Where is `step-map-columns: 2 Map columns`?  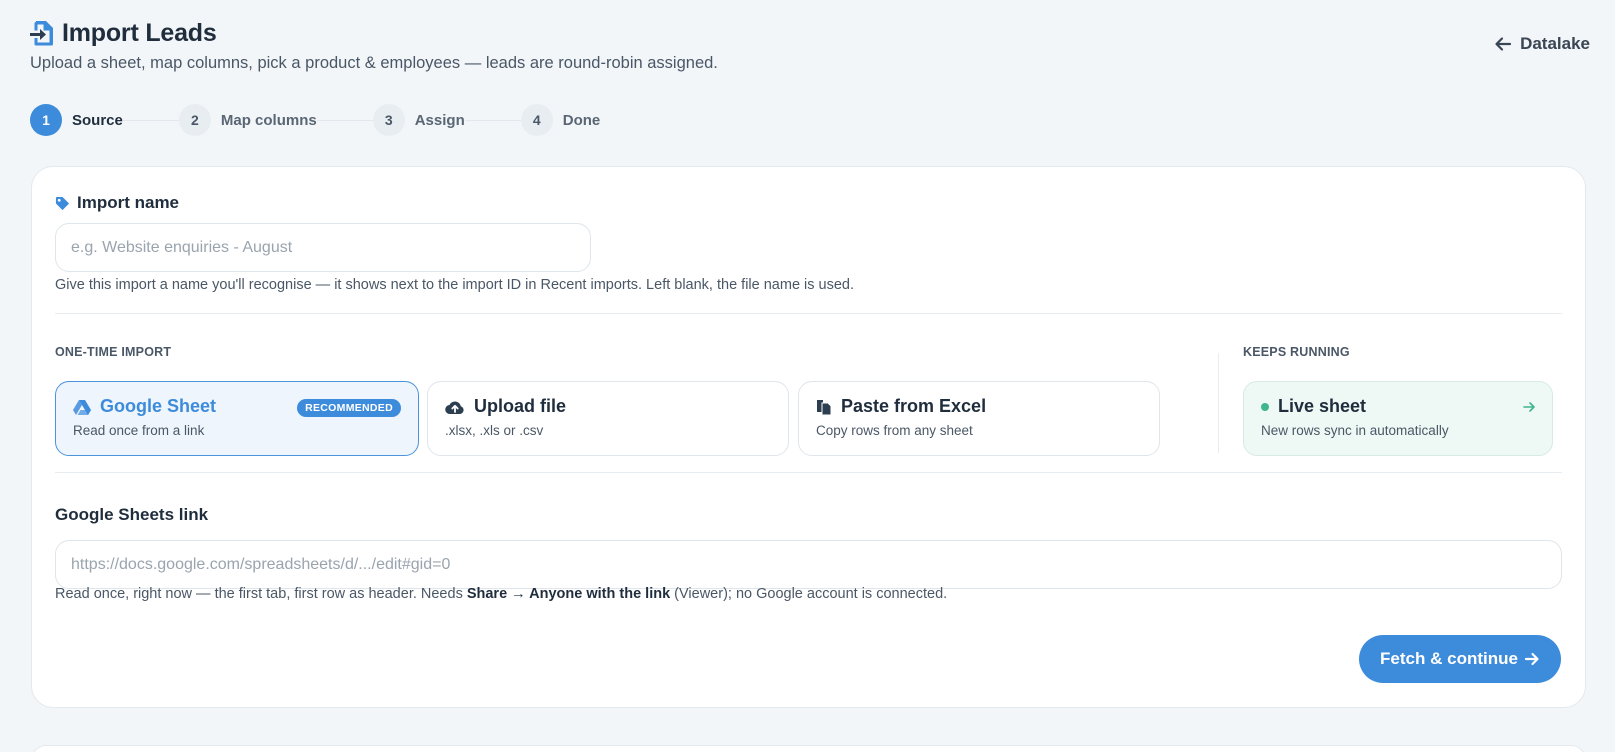
step-map-columns: 2 Map columns is located at coordinates (247, 120).